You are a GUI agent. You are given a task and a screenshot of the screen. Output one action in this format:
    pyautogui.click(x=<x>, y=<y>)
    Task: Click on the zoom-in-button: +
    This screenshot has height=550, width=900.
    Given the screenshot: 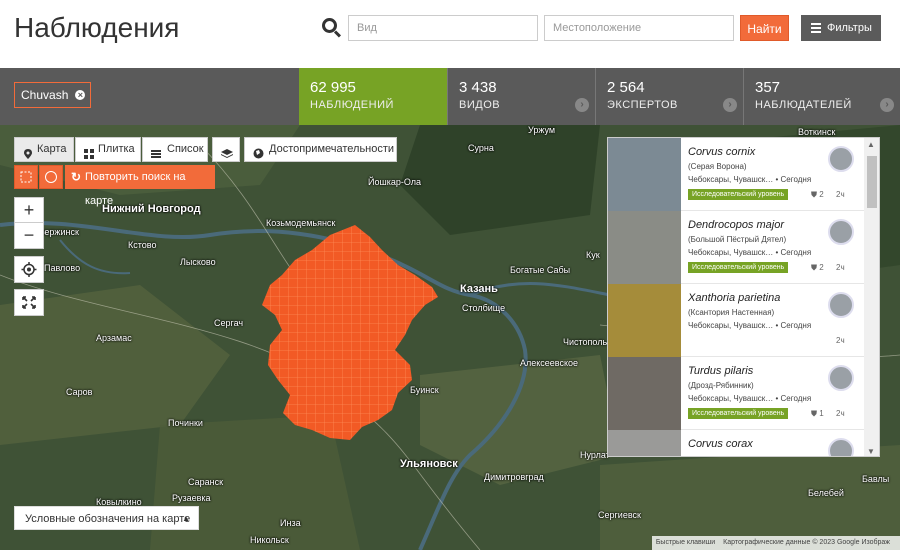 What is the action you would take?
    pyautogui.click(x=29, y=210)
    